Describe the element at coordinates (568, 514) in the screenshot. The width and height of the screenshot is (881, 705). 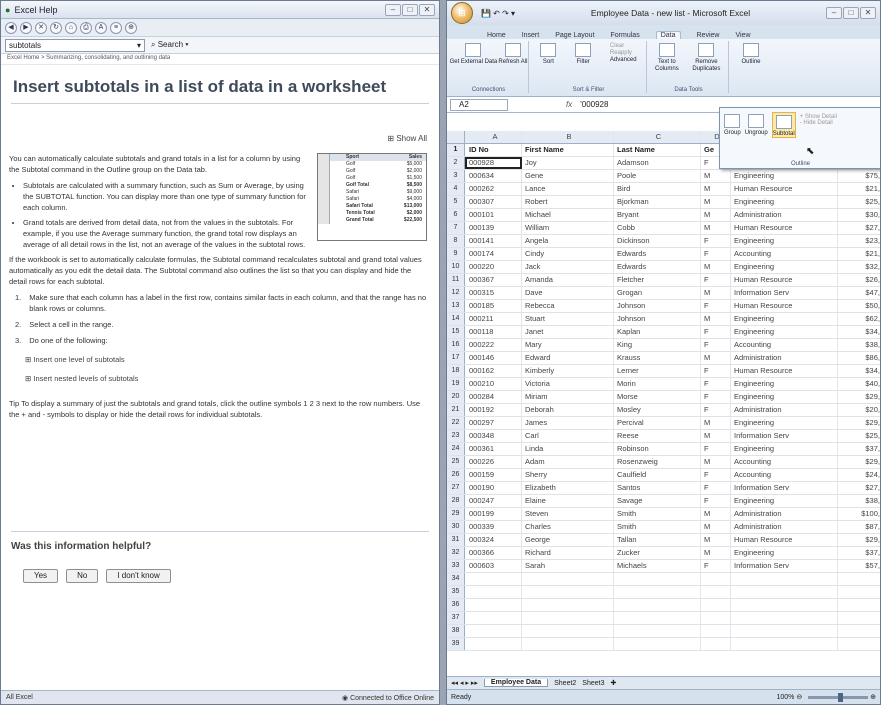
I see `table-cell: Steven` at that location.